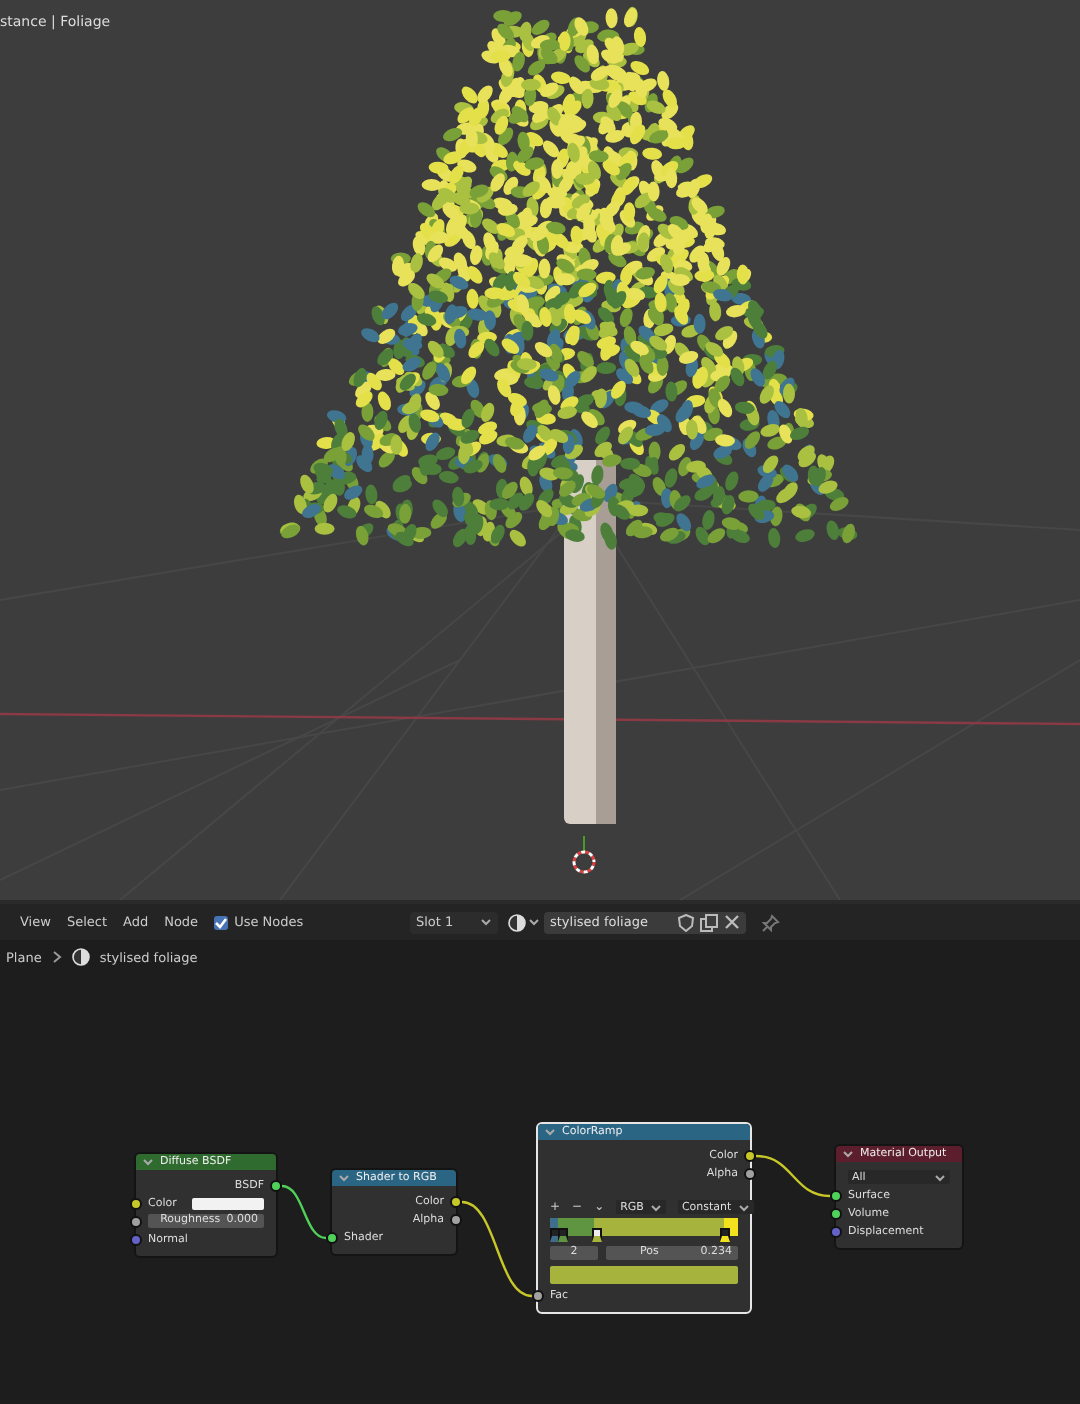 The height and width of the screenshot is (1404, 1080). Describe the element at coordinates (771, 922) in the screenshot. I see `pin-icon` at that location.